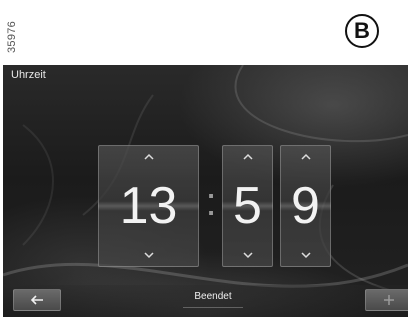 The height and width of the screenshot is (317, 411). I want to click on minutes-ones-spinner: 9, so click(305, 206).